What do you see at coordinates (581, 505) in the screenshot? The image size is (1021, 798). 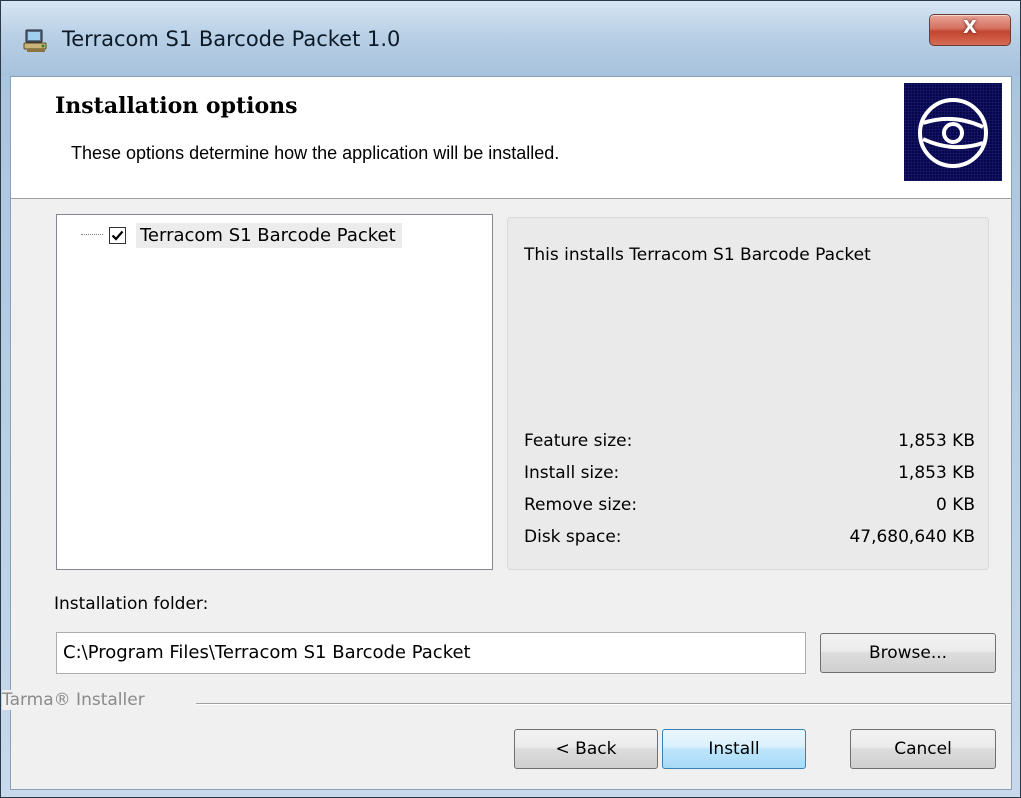 I see `info-label: Remove size:` at bounding box center [581, 505].